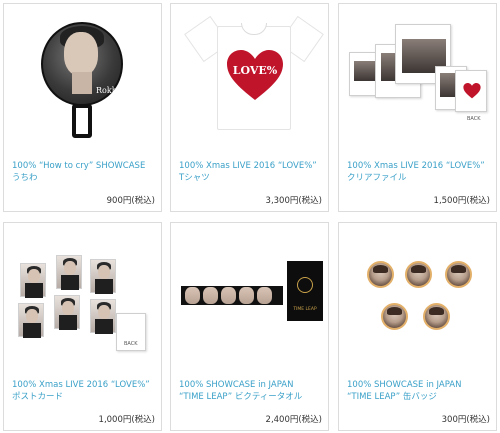  What do you see at coordinates (255, 70) in the screenshot?
I see `shirt-print-text: LOVE%` at bounding box center [255, 70].